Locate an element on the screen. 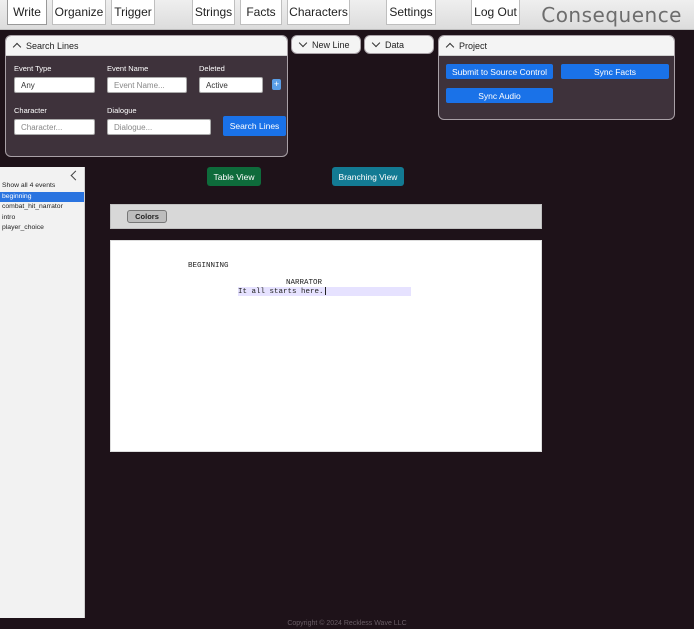 Image resolution: width=694 pixels, height=629 pixels. nav-tab-facts: Facts is located at coordinates (261, 12).